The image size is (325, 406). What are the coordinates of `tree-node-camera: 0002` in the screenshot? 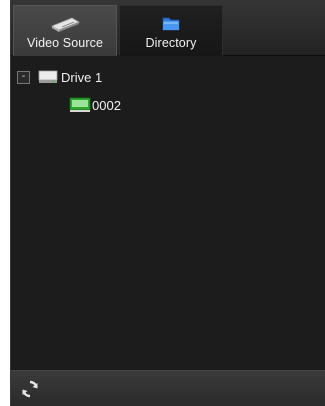 It's located at (95, 105).